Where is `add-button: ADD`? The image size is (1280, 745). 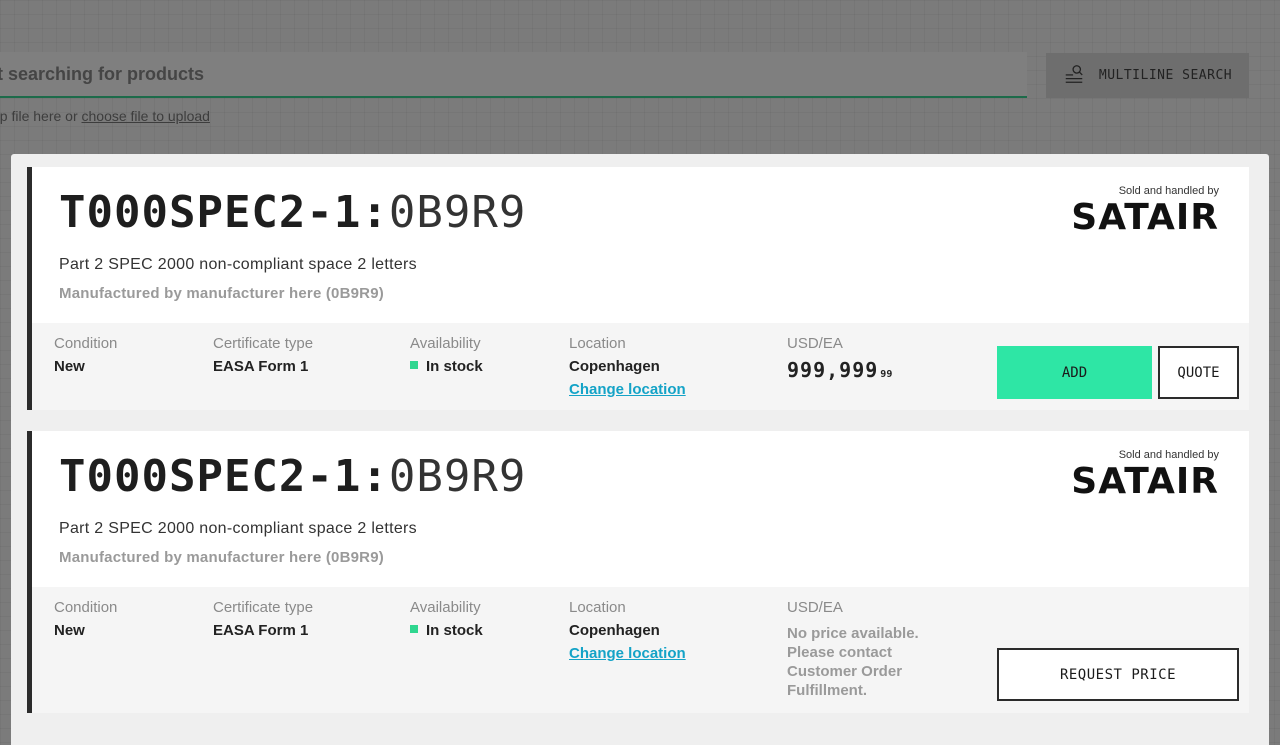
add-button: ADD is located at coordinates (1074, 372).